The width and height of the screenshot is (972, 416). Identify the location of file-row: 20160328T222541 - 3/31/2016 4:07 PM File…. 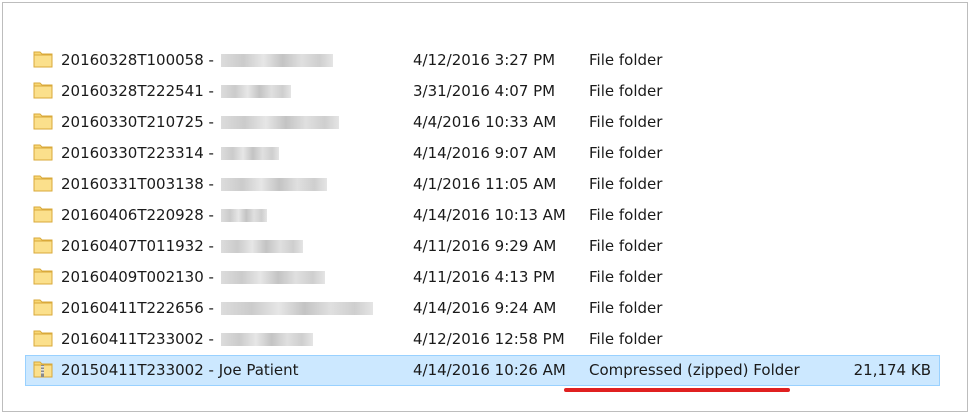
(482, 91).